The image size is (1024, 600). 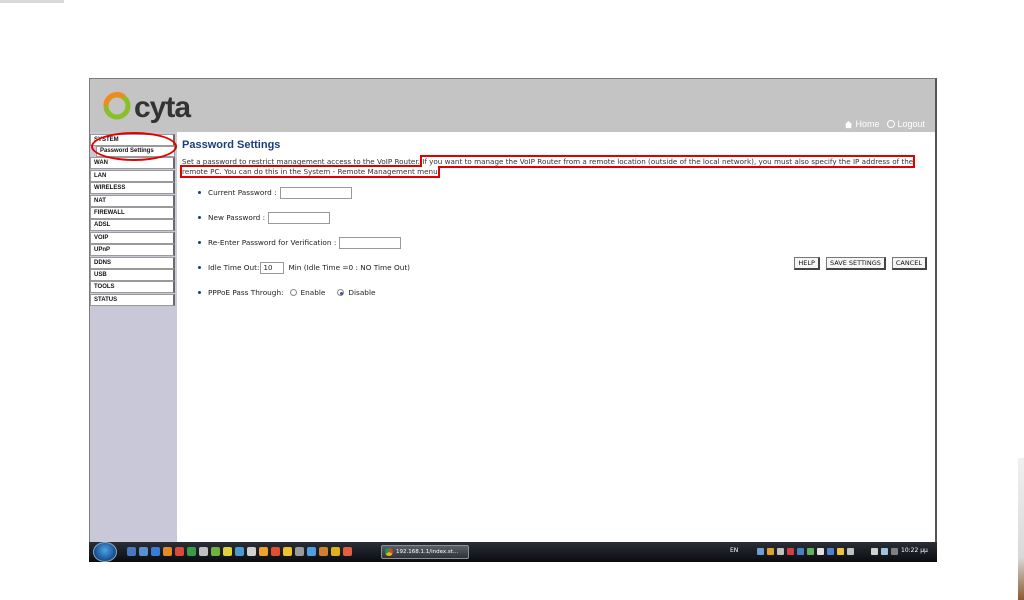 I want to click on action-buttons: HELP SAVE SETTINGS CANCEL, so click(x=860, y=263).